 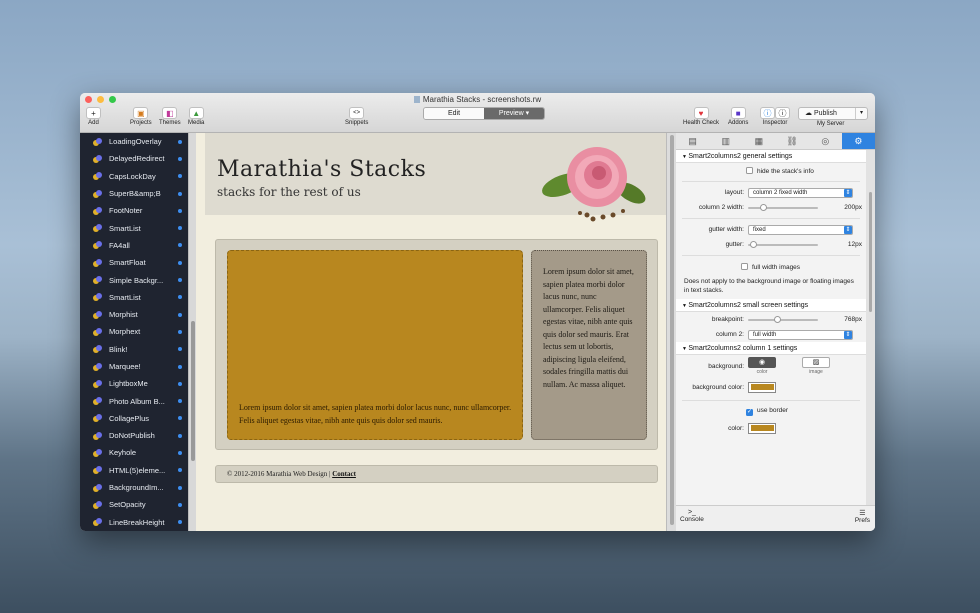 What do you see at coordinates (858, 141) in the screenshot?
I see `settings-inspector-icon: ⚙` at bounding box center [858, 141].